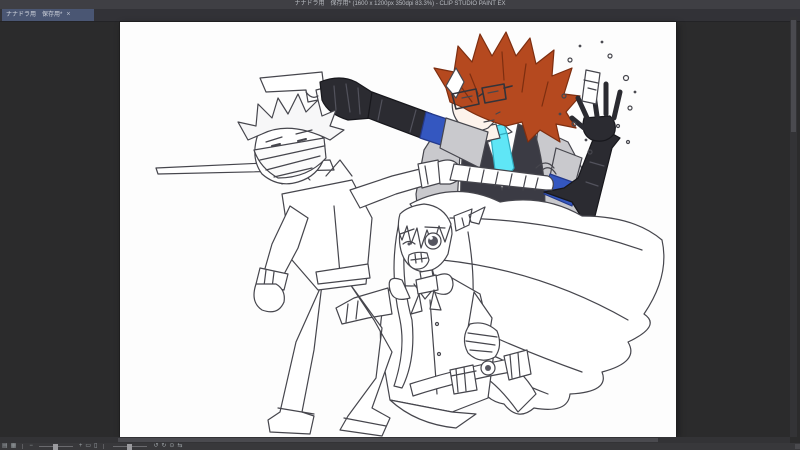  Describe the element at coordinates (400, 446) in the screenshot. I see `status-bar: ▤ ▦ − + ▭ ▯ ↺ ↻ ⊙ ⇆` at that location.